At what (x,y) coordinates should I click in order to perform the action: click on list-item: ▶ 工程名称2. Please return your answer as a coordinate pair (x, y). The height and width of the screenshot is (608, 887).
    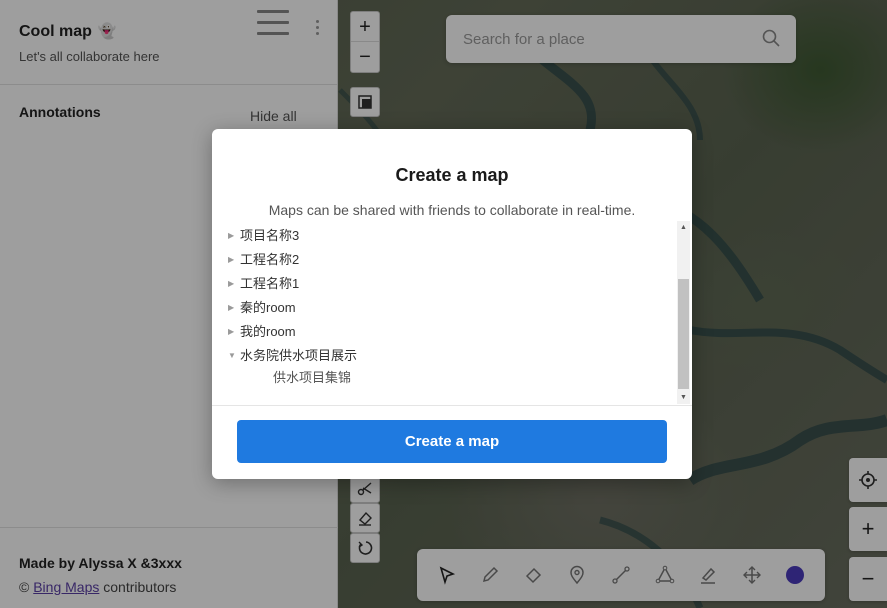
    Looking at the image, I should click on (263, 258).